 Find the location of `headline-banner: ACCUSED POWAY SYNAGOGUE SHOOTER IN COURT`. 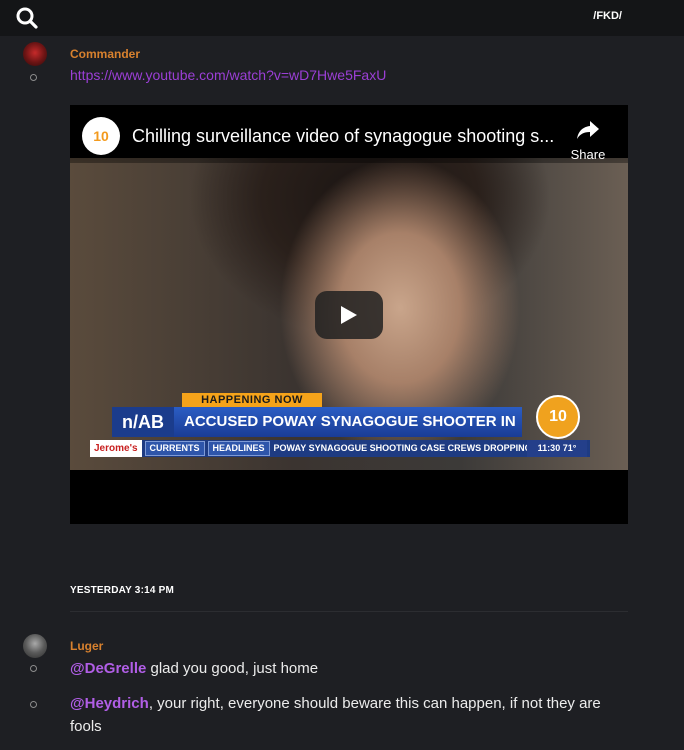

headline-banner: ACCUSED POWAY SYNAGOGUE SHOOTER IN COURT is located at coordinates (348, 433).